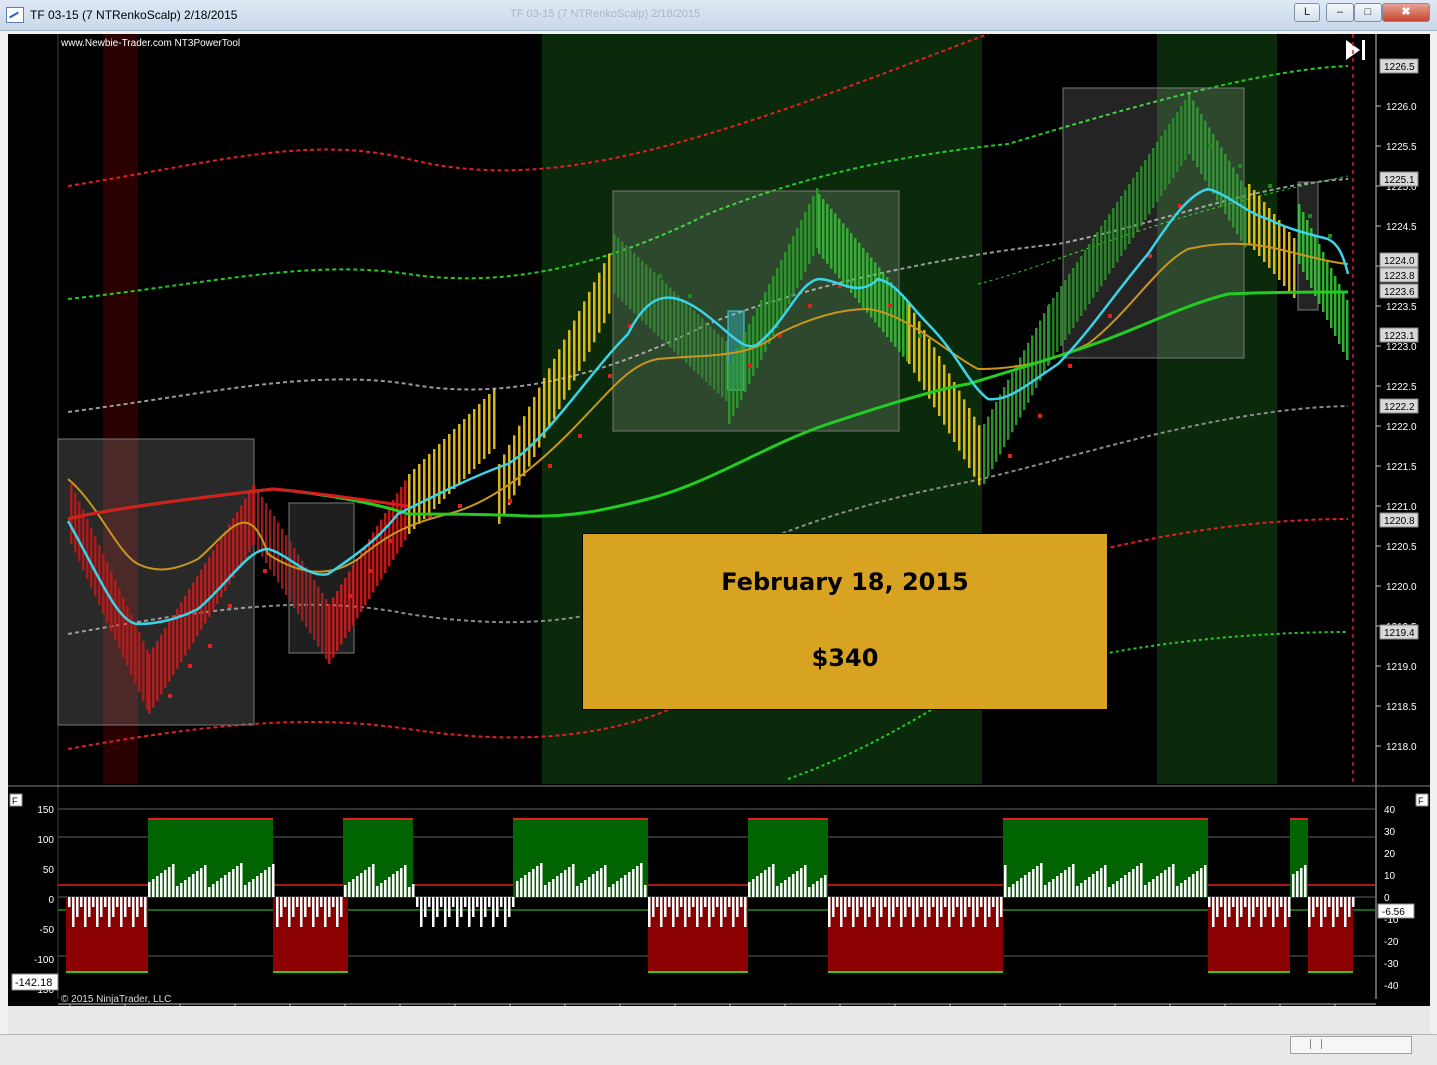 This screenshot has width=1437, height=1065. What do you see at coordinates (47, 930) in the screenshot?
I see `osc-left-tick: -50` at bounding box center [47, 930].